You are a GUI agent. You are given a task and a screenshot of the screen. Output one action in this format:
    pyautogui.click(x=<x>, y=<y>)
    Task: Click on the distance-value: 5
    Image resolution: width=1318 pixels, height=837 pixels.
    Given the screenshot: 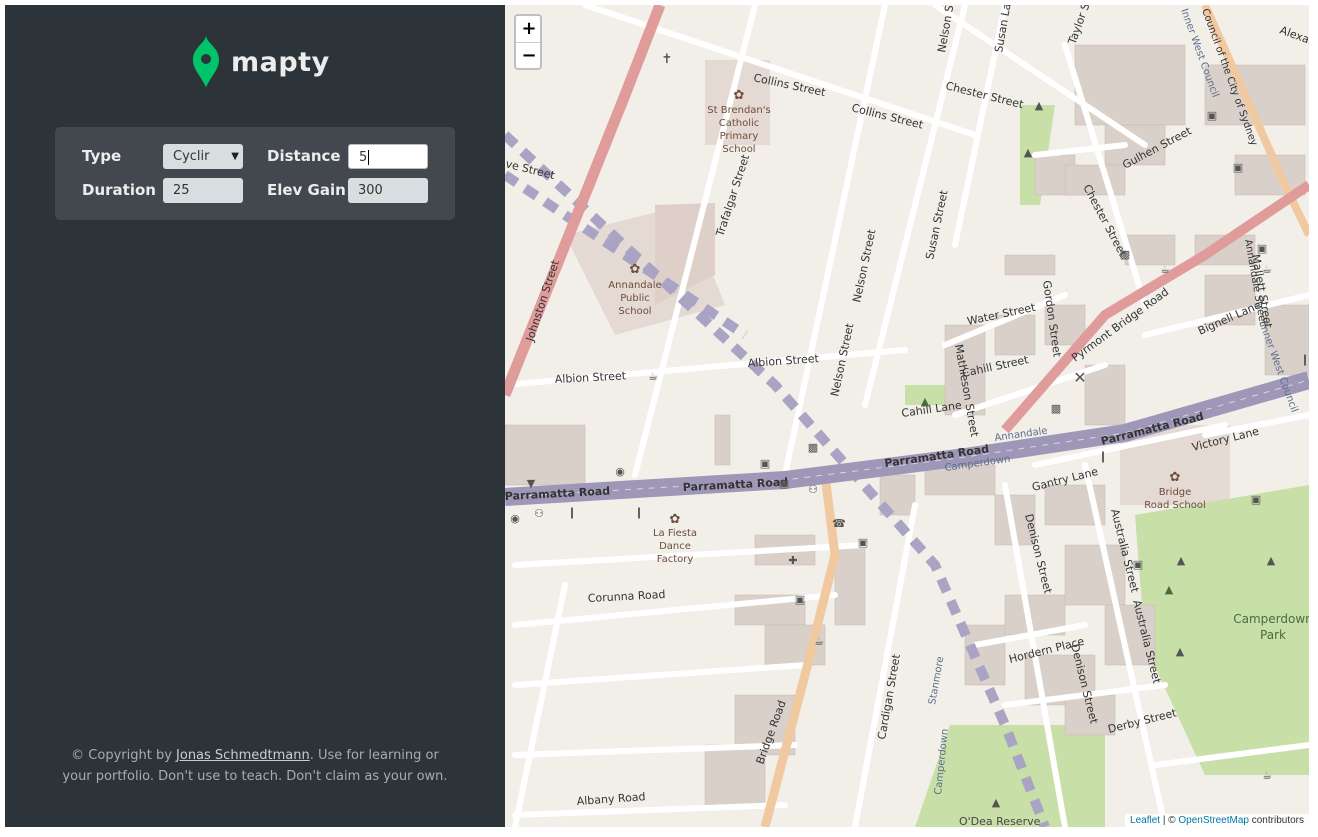 What is the action you would take?
    pyautogui.click(x=363, y=157)
    